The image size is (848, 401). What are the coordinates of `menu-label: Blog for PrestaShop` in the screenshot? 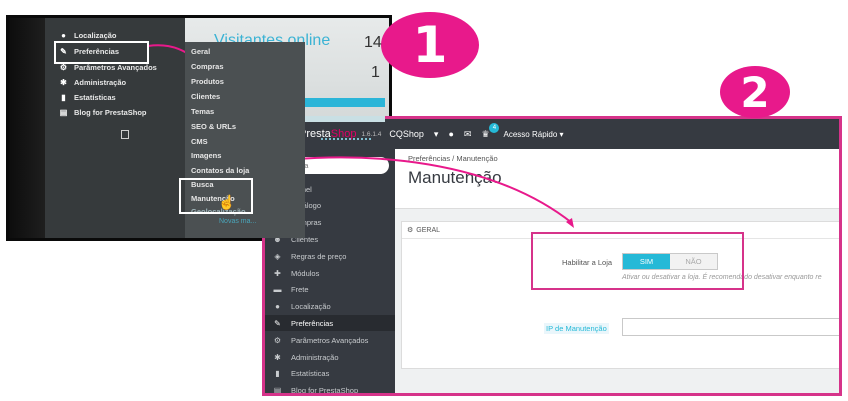 It's located at (110, 112).